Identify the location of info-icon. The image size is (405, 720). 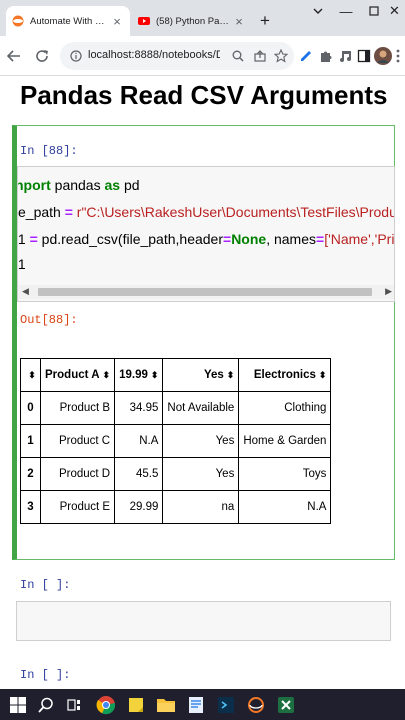
(76, 56).